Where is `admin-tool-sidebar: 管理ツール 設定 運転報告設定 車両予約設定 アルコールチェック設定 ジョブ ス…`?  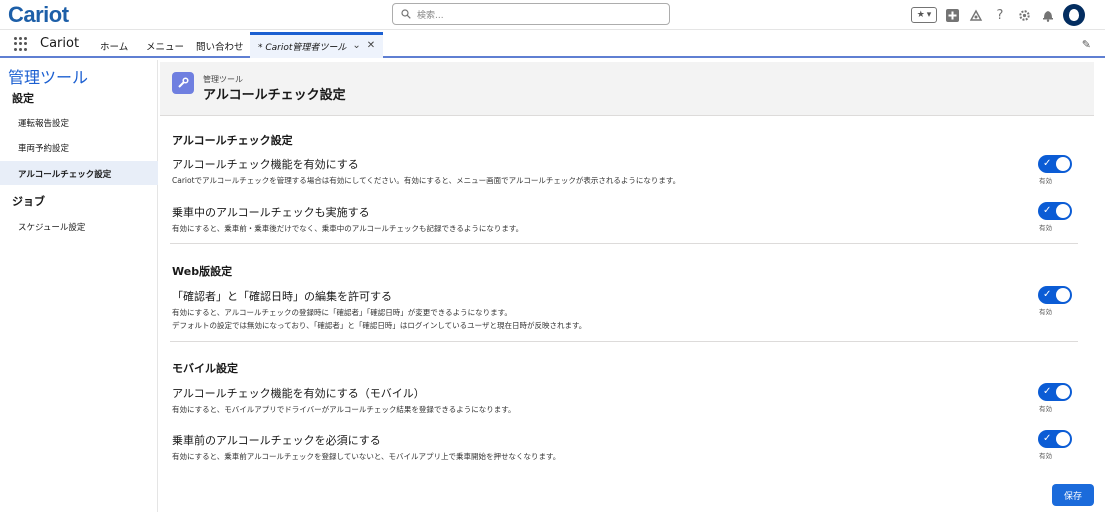
admin-tool-sidebar: 管理ツール 設定 運転報告設定 車両予約設定 アルコールチェック設定 ジョブ ス… is located at coordinates (79, 286).